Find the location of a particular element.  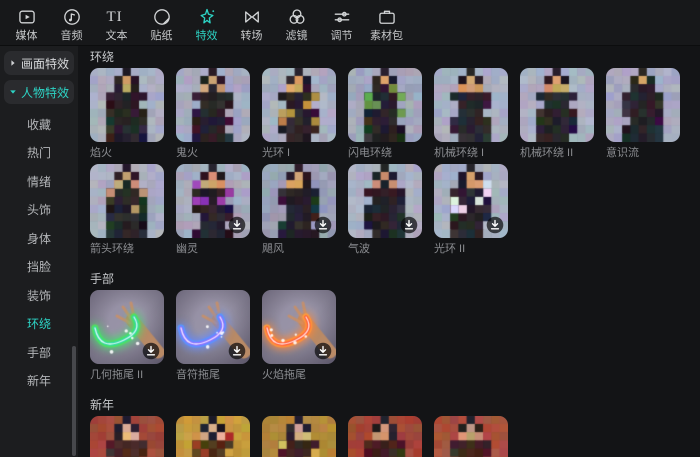

effect-label: 飓风 is located at coordinates (273, 249).